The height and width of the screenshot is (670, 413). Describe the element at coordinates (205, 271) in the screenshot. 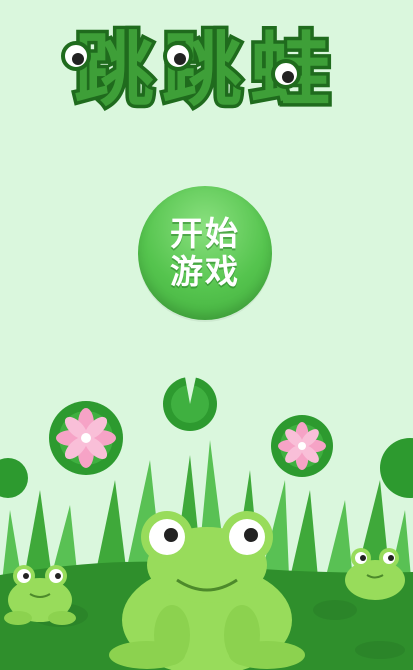

I see `start-button-label-line2: 游戏` at that location.